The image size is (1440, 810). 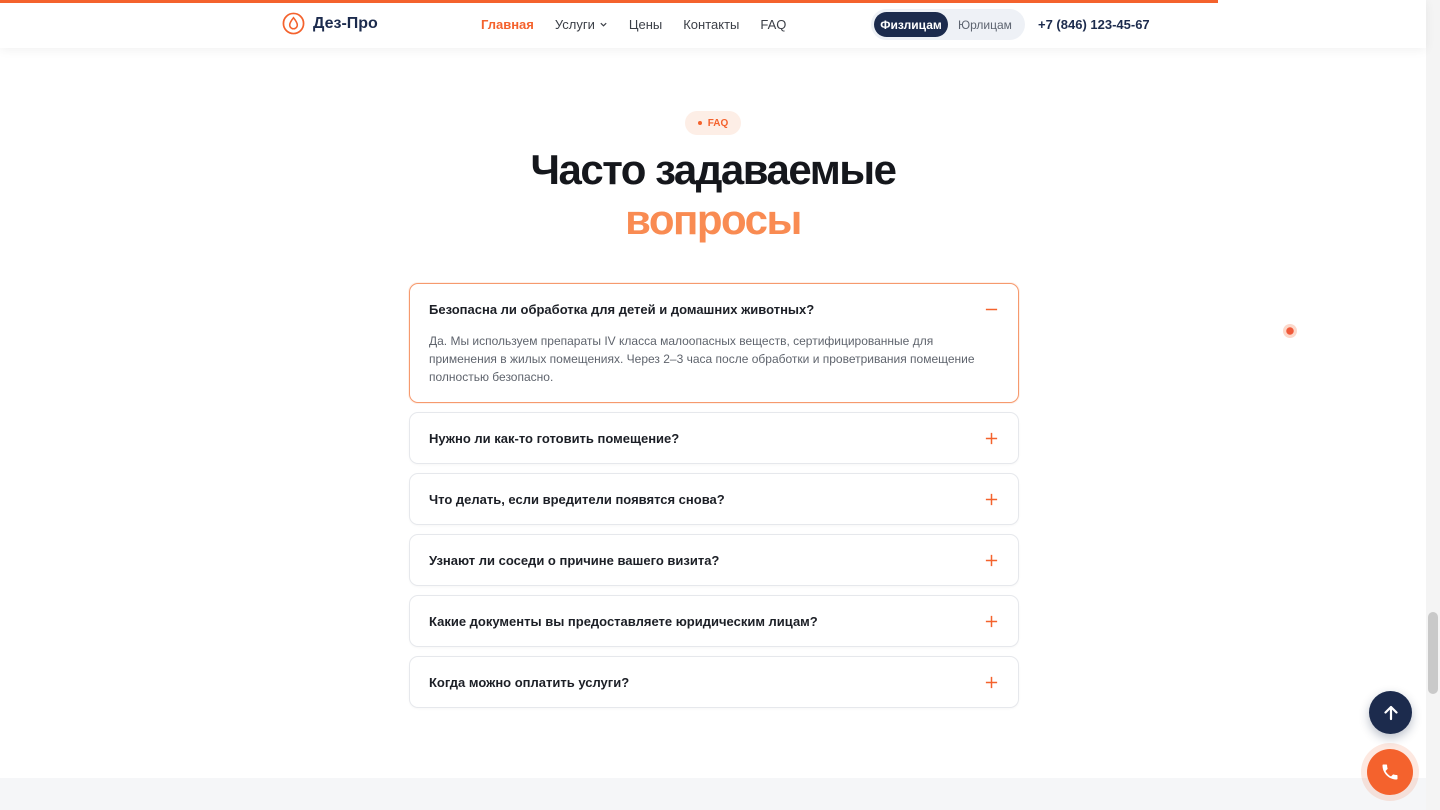 I want to click on main-nav: Главная Услуги Цены Контакты FAQ, so click(x=633, y=24).